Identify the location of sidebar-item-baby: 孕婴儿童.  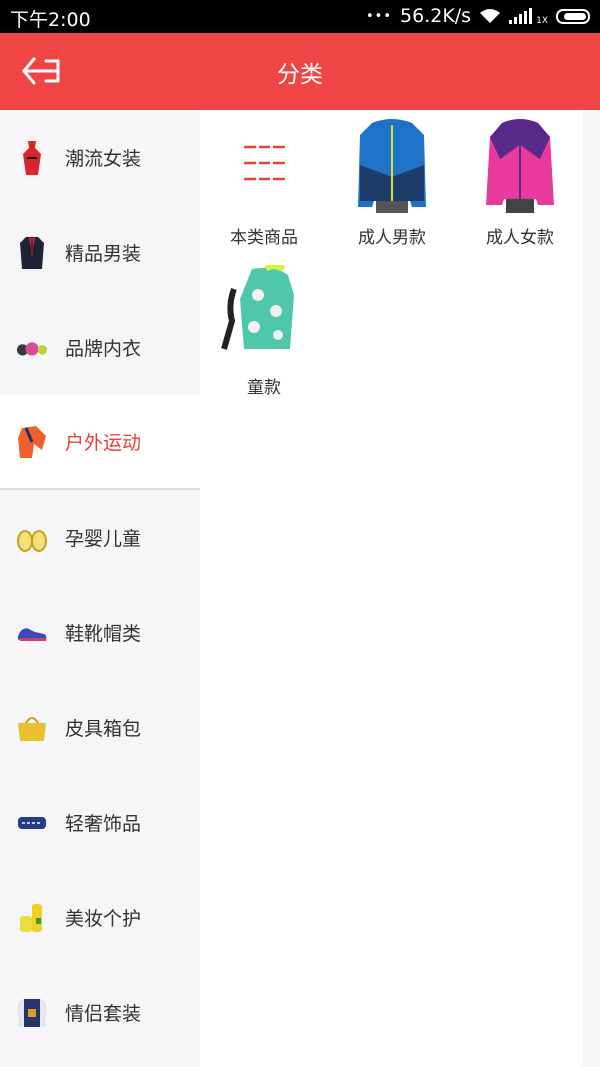
(100, 537).